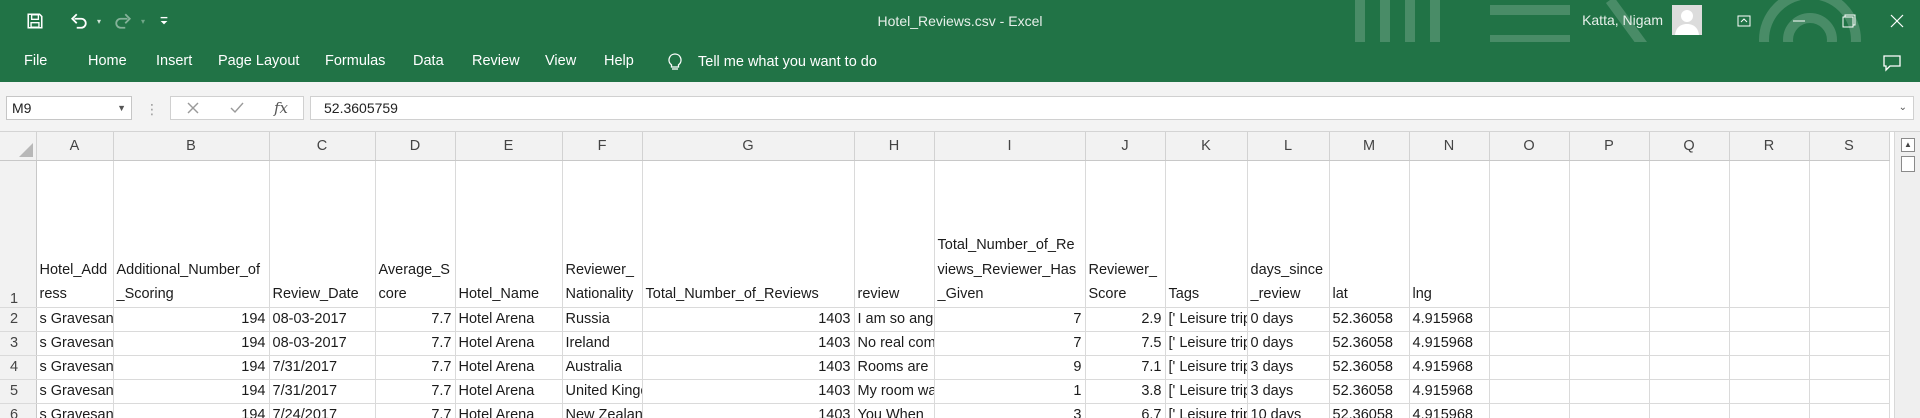 This screenshot has height=418, width=1920. What do you see at coordinates (1125, 343) in the screenshot?
I see `cell: 7.5` at bounding box center [1125, 343].